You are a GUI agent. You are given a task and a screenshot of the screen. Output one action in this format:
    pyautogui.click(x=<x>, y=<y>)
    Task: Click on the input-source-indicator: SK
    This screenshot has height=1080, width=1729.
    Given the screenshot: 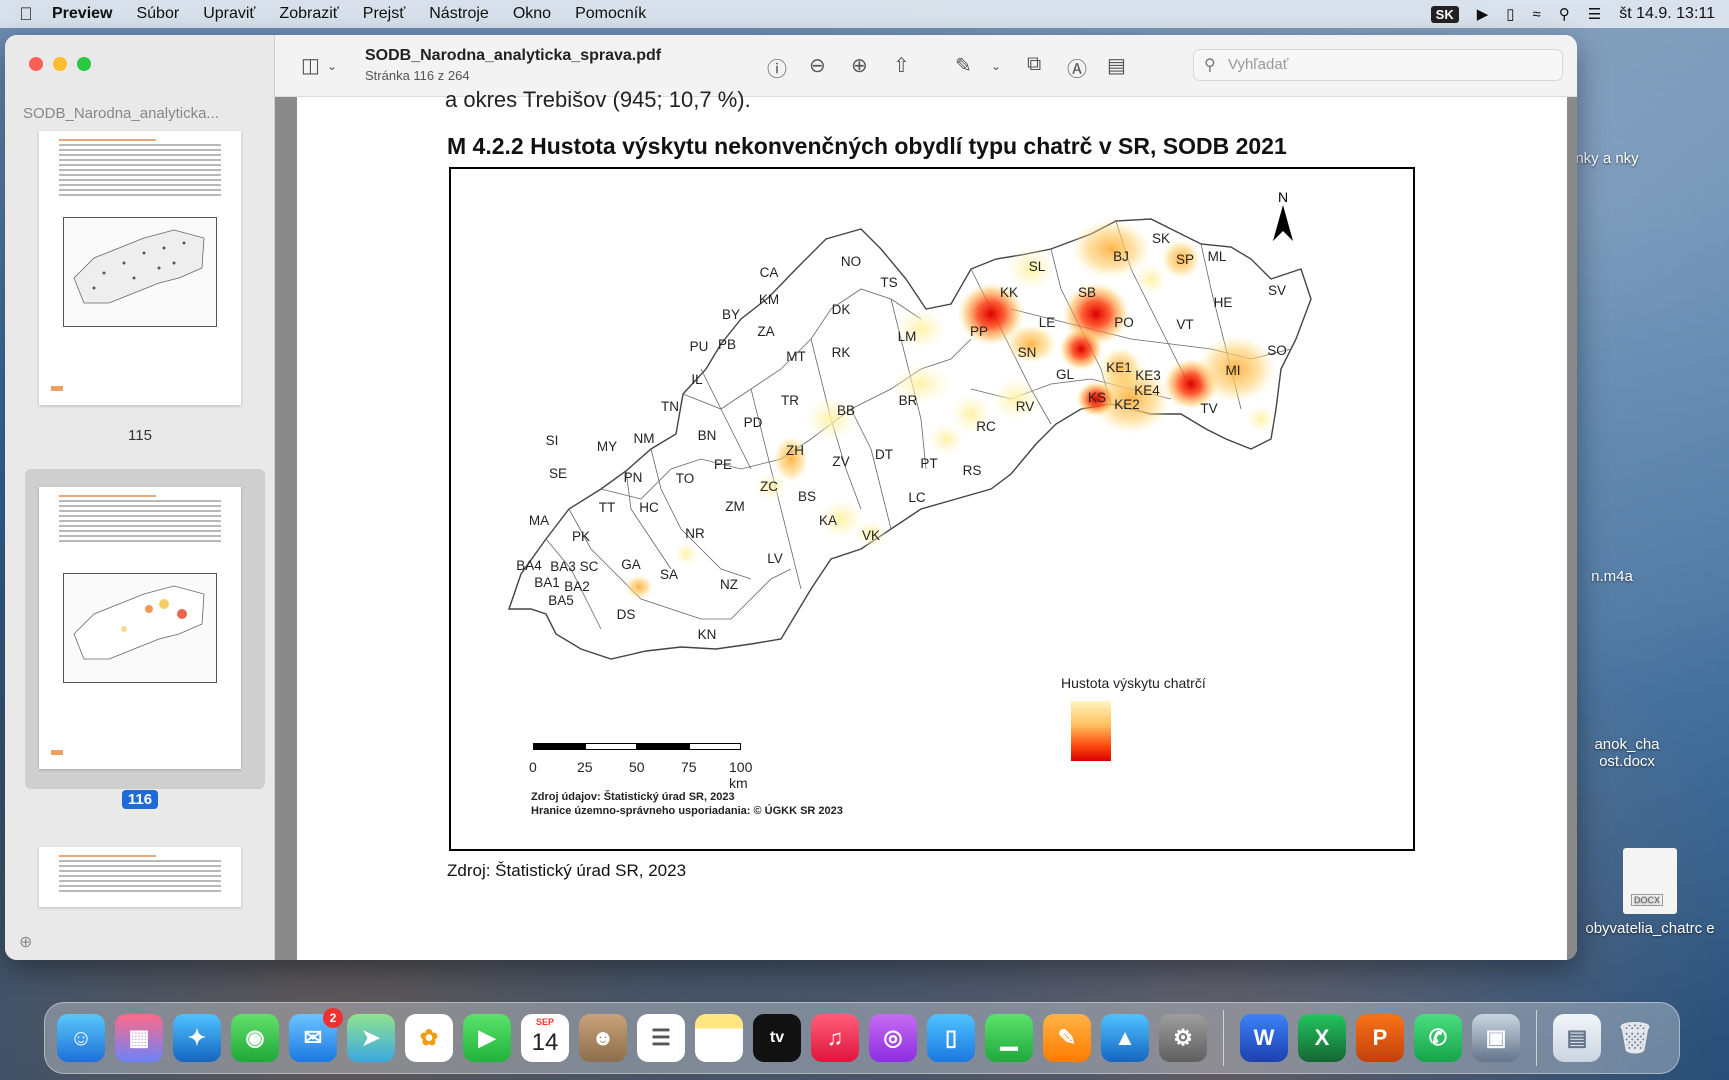 What is the action you would take?
    pyautogui.click(x=1444, y=14)
    